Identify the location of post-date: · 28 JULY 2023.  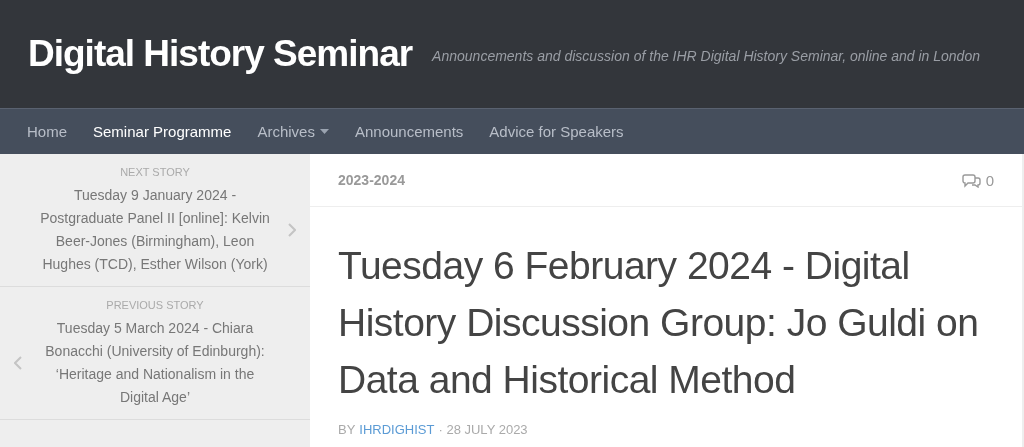
(483, 429).